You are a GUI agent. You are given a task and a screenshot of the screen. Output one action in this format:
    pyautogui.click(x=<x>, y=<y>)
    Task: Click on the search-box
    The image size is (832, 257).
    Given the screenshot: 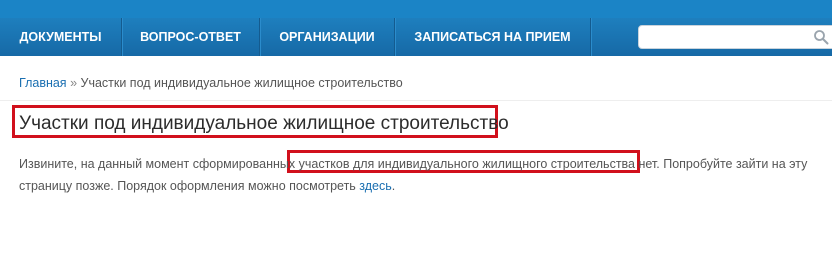 What is the action you would take?
    pyautogui.click(x=735, y=37)
    